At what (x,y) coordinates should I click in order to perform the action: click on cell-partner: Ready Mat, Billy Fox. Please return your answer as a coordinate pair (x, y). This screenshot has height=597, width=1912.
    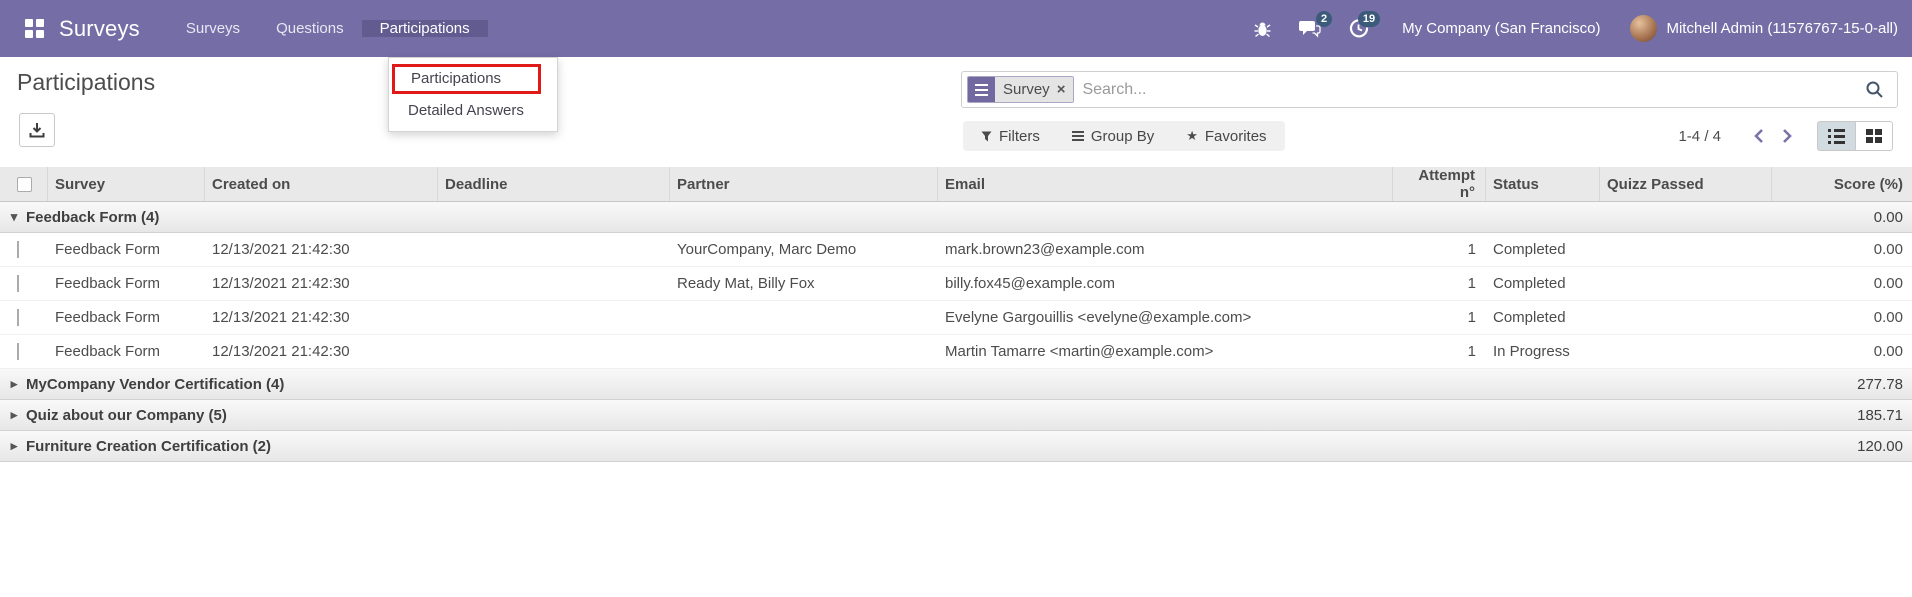
    Looking at the image, I should click on (746, 283).